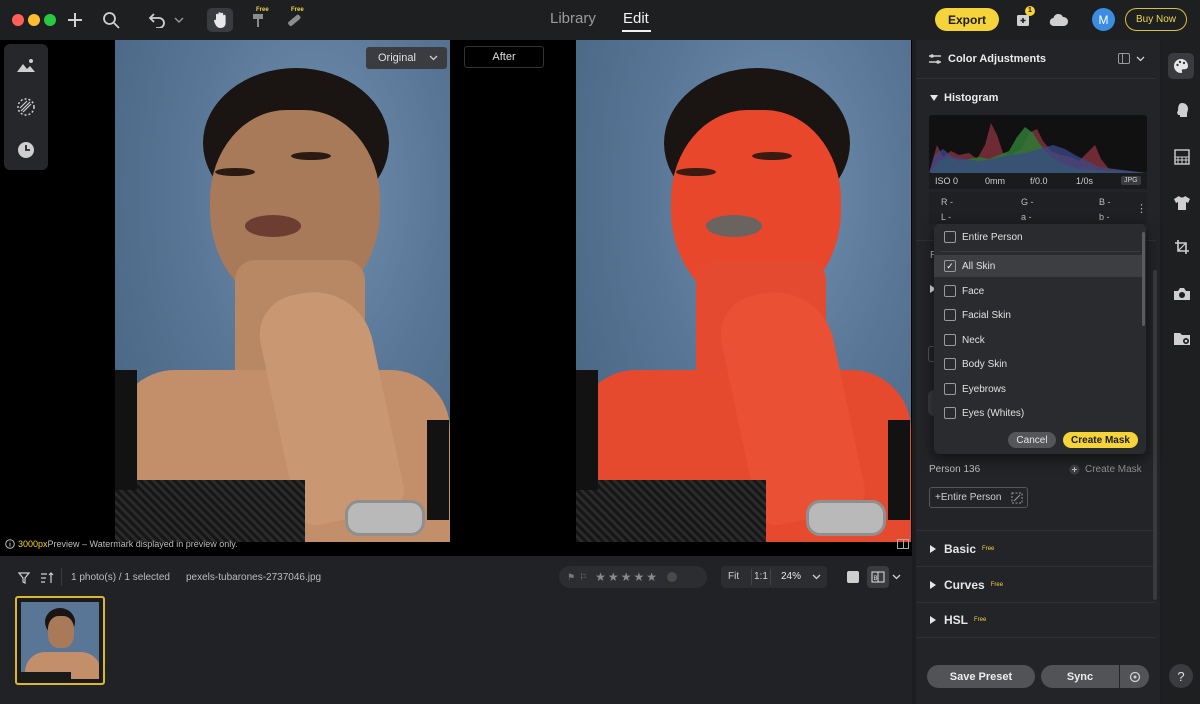  Describe the element at coordinates (1181, 676) in the screenshot. I see `help-button: ?` at that location.